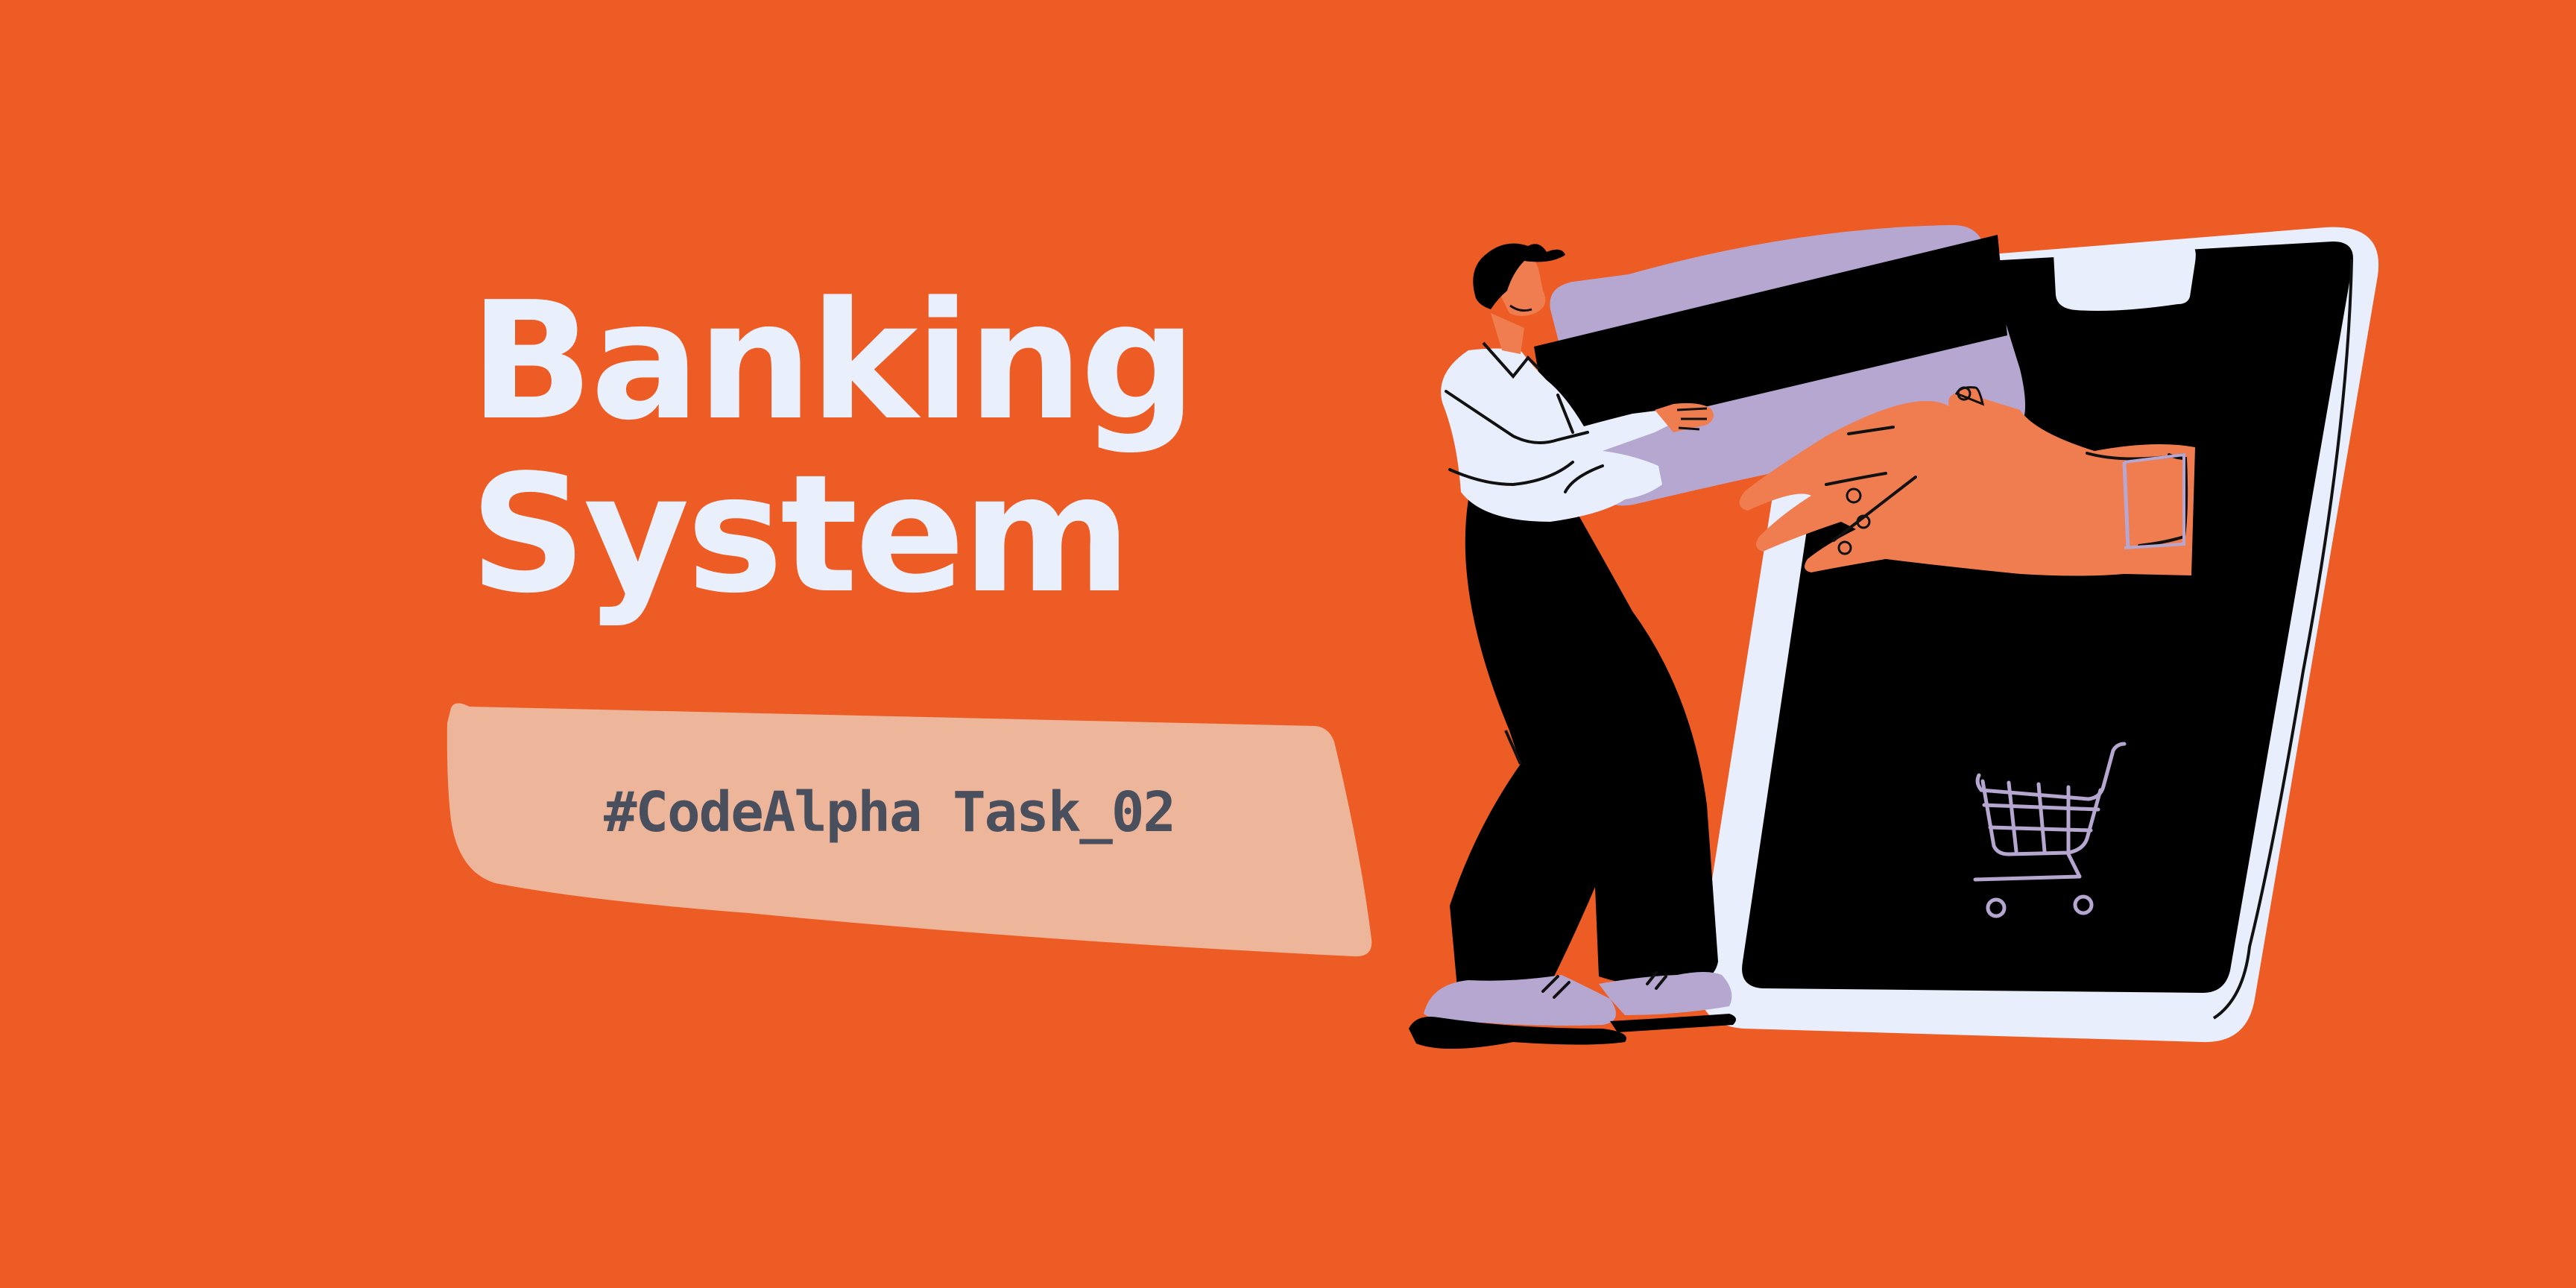  What do you see at coordinates (890, 812) in the screenshot?
I see `task-tag: #CodeAlpha Task_02` at bounding box center [890, 812].